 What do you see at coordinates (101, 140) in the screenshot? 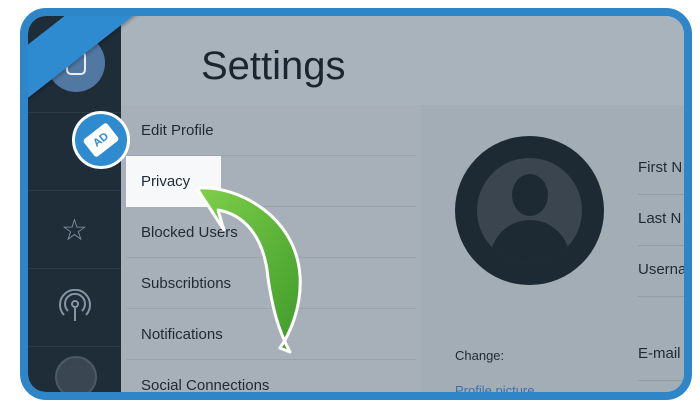
I see `ad-badge-text: AD` at bounding box center [101, 140].